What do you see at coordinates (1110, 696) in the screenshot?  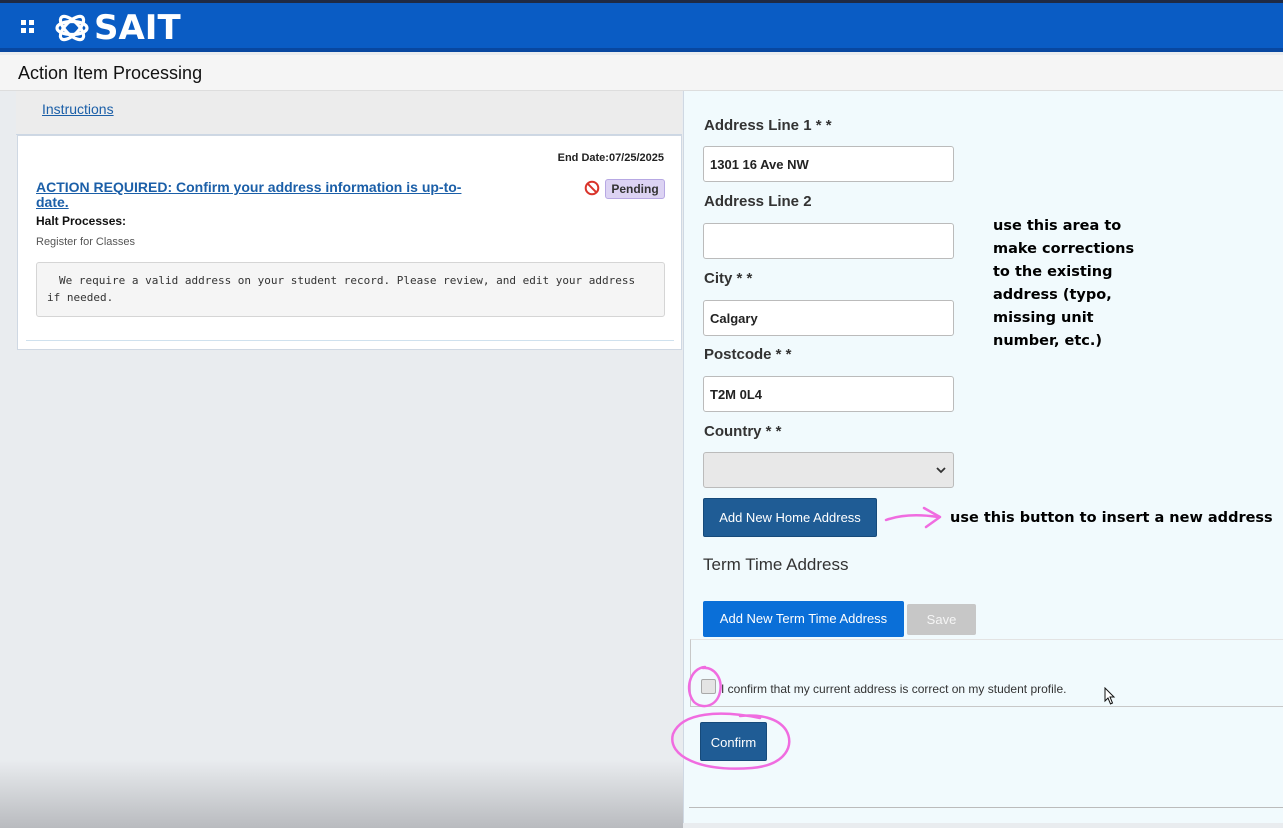 I see `mouse-pointer-icon` at bounding box center [1110, 696].